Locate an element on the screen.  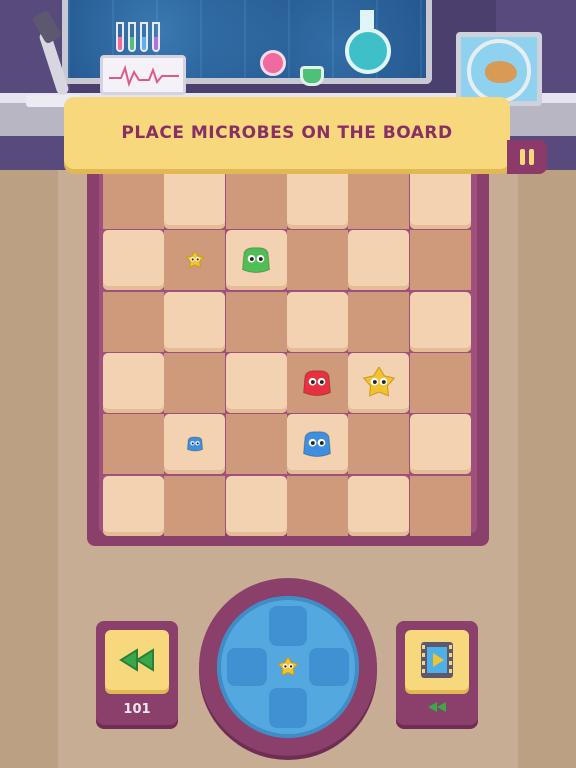
dpad-down is located at coordinates (288, 708).